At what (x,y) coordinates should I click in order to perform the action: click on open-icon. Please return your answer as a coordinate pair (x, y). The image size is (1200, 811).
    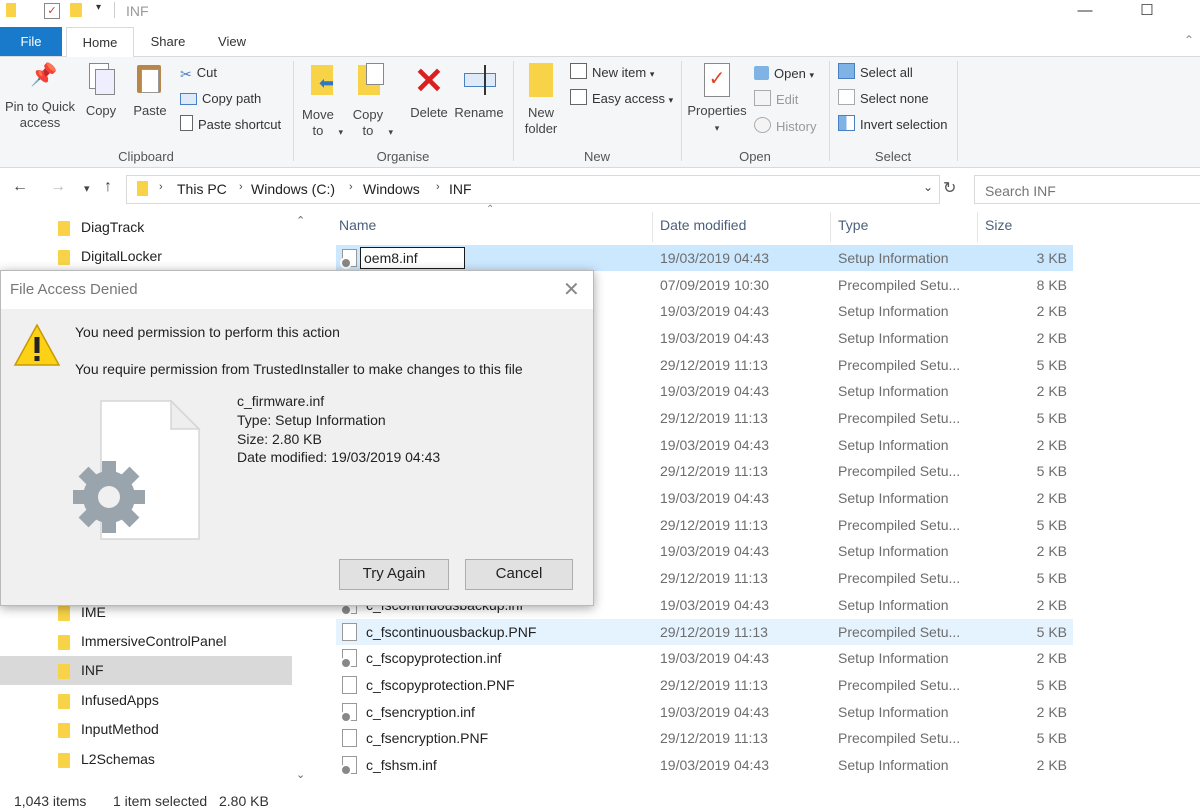
    Looking at the image, I should click on (761, 73).